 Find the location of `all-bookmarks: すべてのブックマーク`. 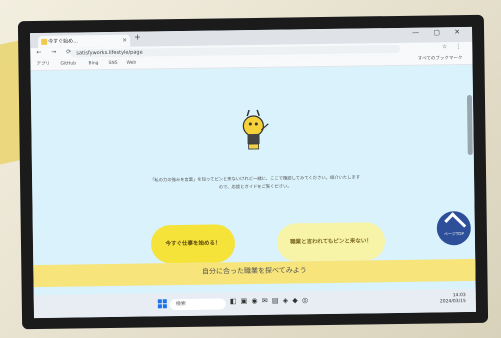

all-bookmarks: すべてのブックマーク is located at coordinates (440, 59).